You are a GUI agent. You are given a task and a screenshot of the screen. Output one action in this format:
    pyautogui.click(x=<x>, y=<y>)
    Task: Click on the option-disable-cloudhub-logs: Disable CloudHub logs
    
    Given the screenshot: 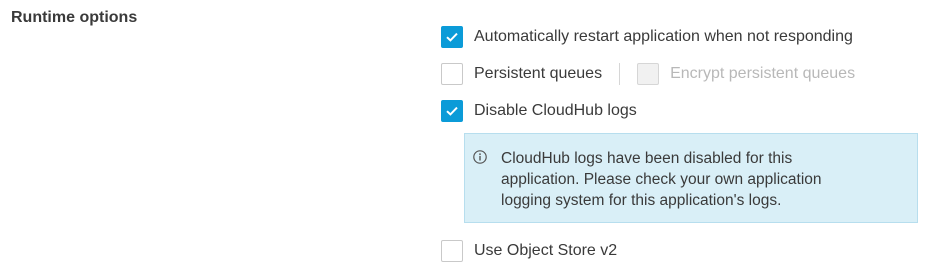 What is the action you would take?
    pyautogui.click(x=539, y=111)
    